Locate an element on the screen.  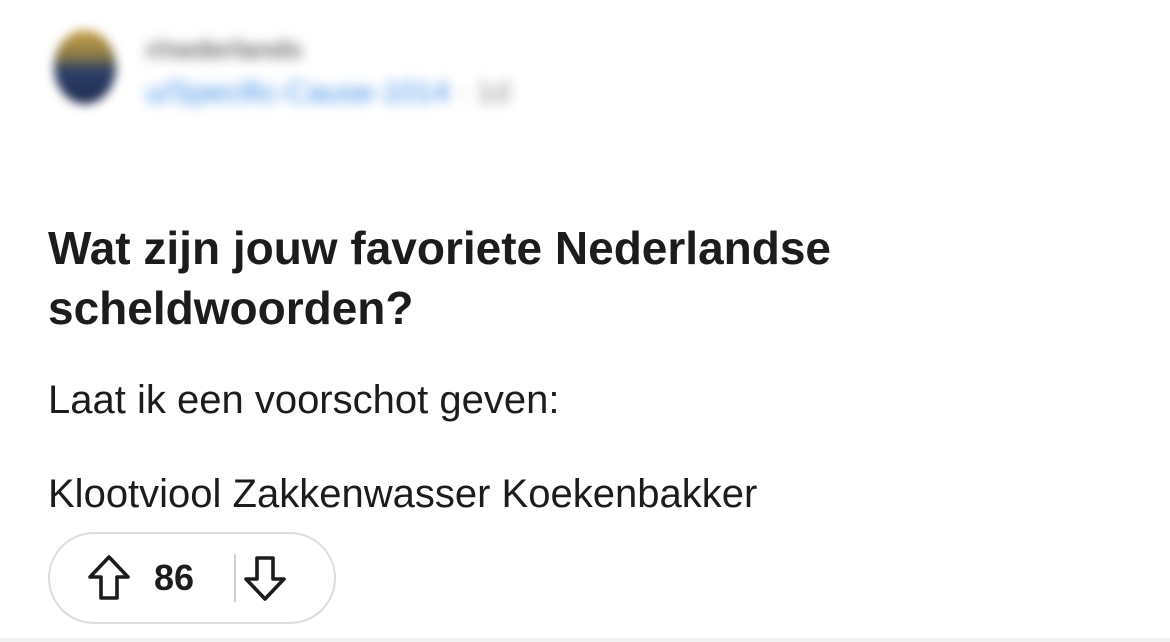
author-line: u/Specific-Cause-1014 · 1d is located at coordinates (328, 93).